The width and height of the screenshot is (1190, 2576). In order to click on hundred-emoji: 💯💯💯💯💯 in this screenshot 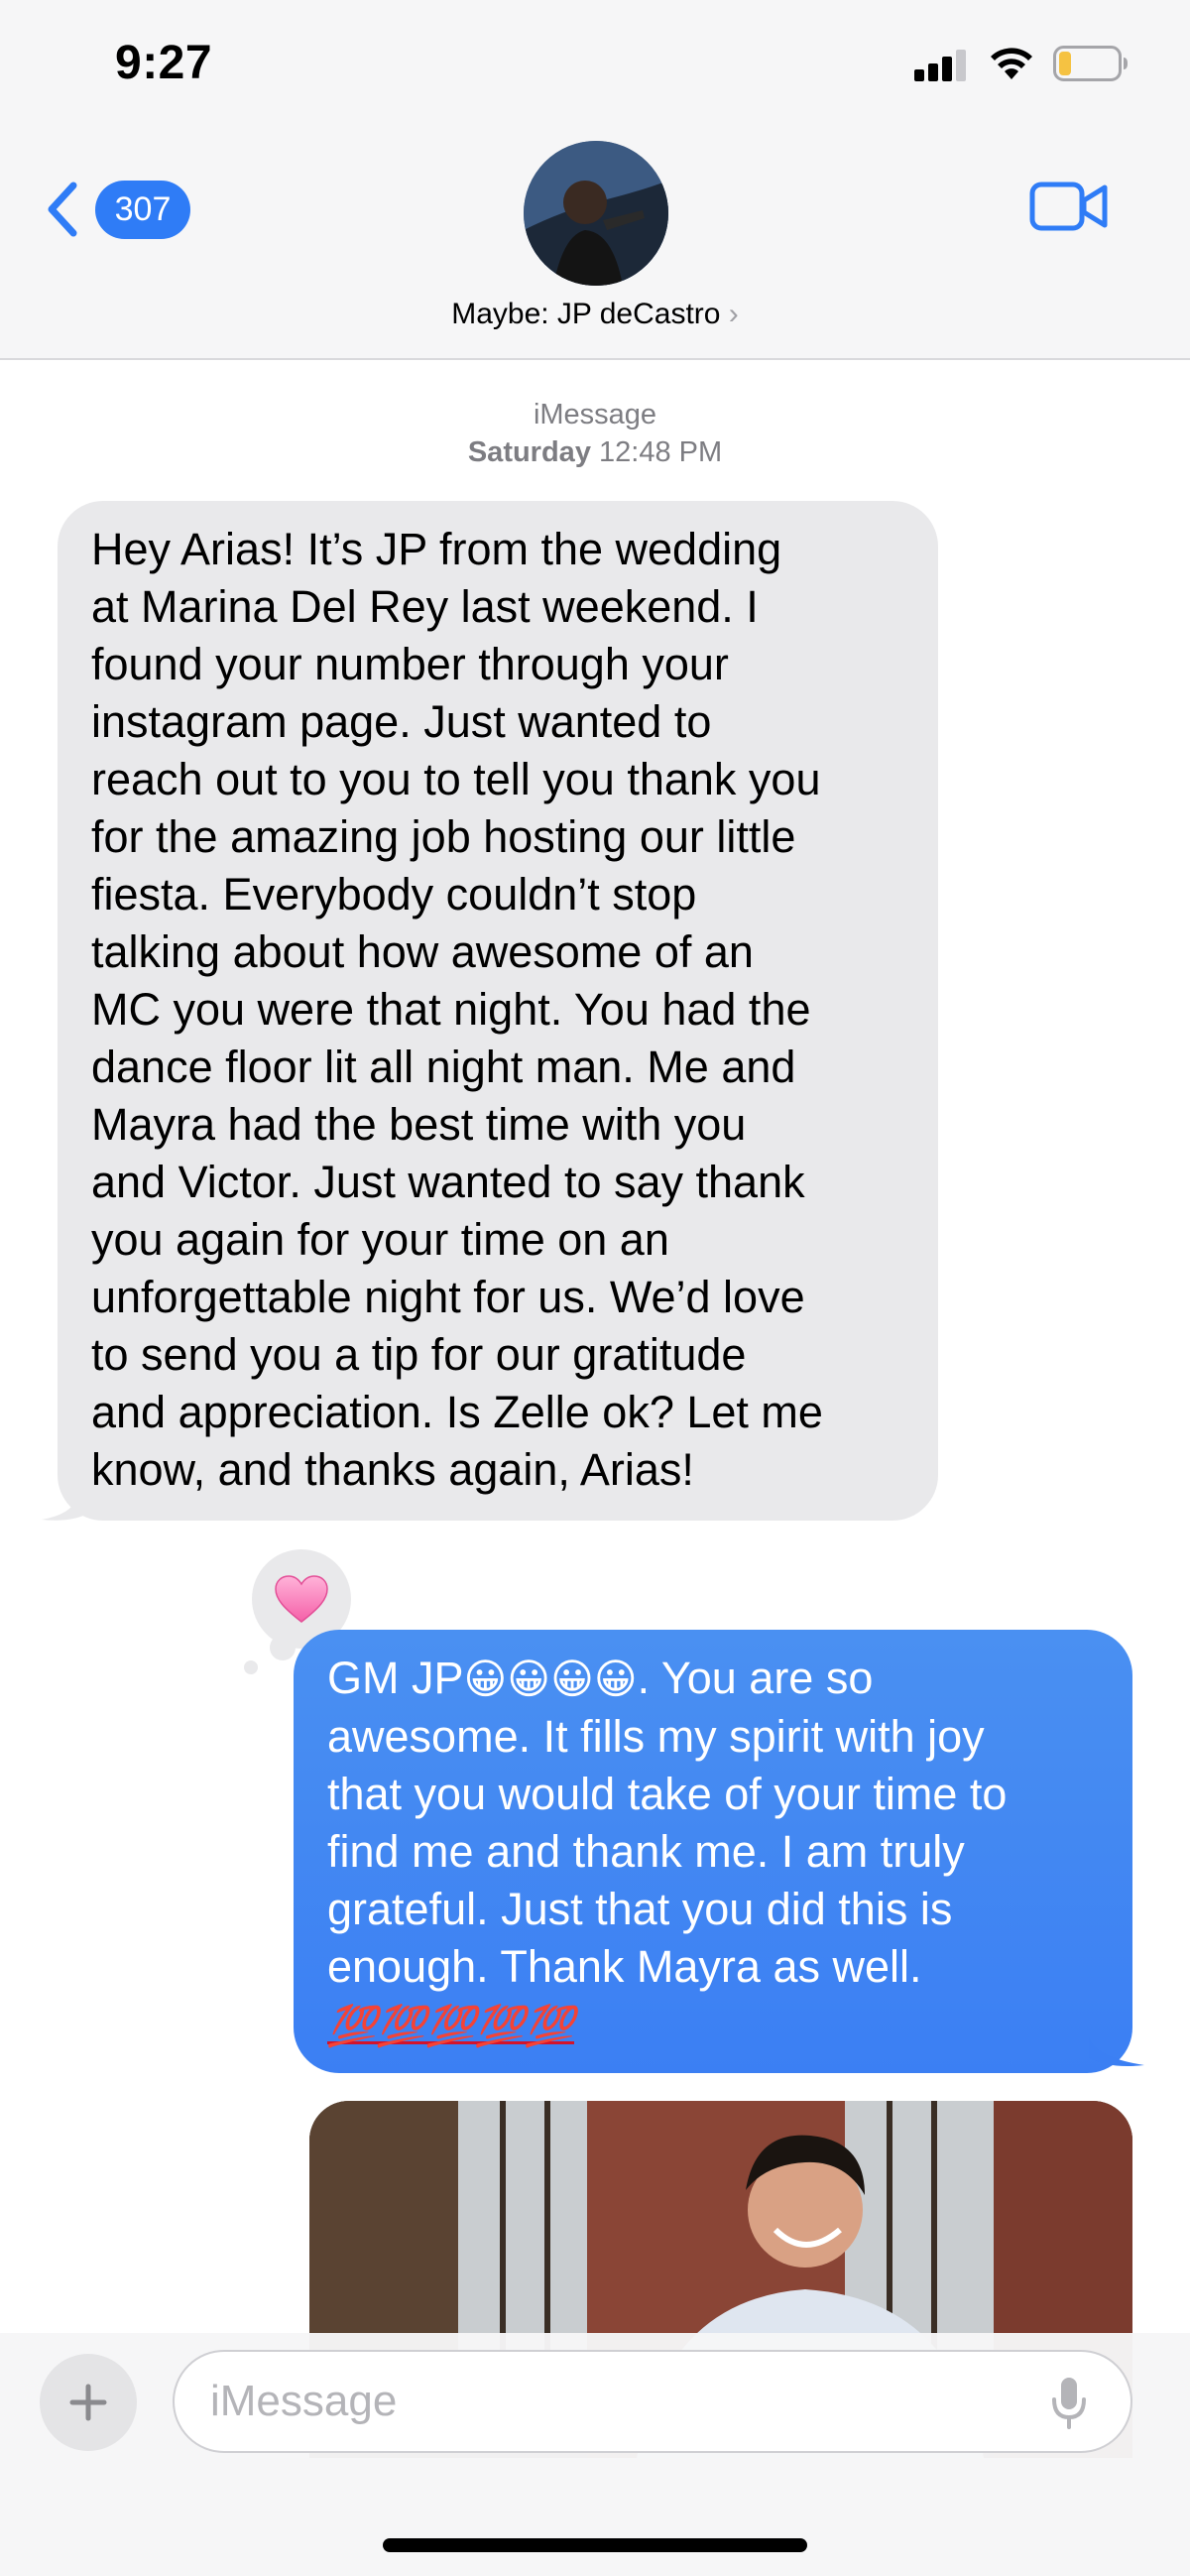, I will do `click(451, 2026)`.